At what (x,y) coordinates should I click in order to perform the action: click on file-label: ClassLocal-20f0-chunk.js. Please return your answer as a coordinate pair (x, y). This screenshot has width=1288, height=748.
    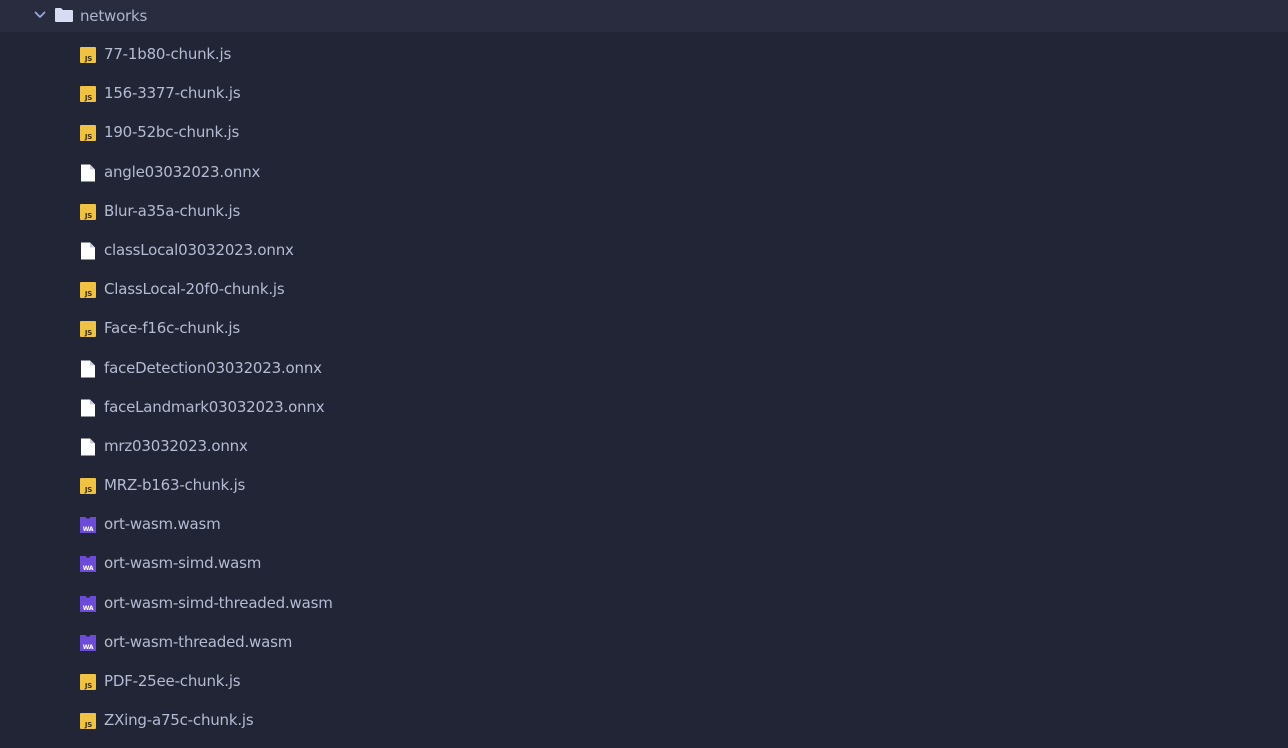
    Looking at the image, I should click on (194, 289).